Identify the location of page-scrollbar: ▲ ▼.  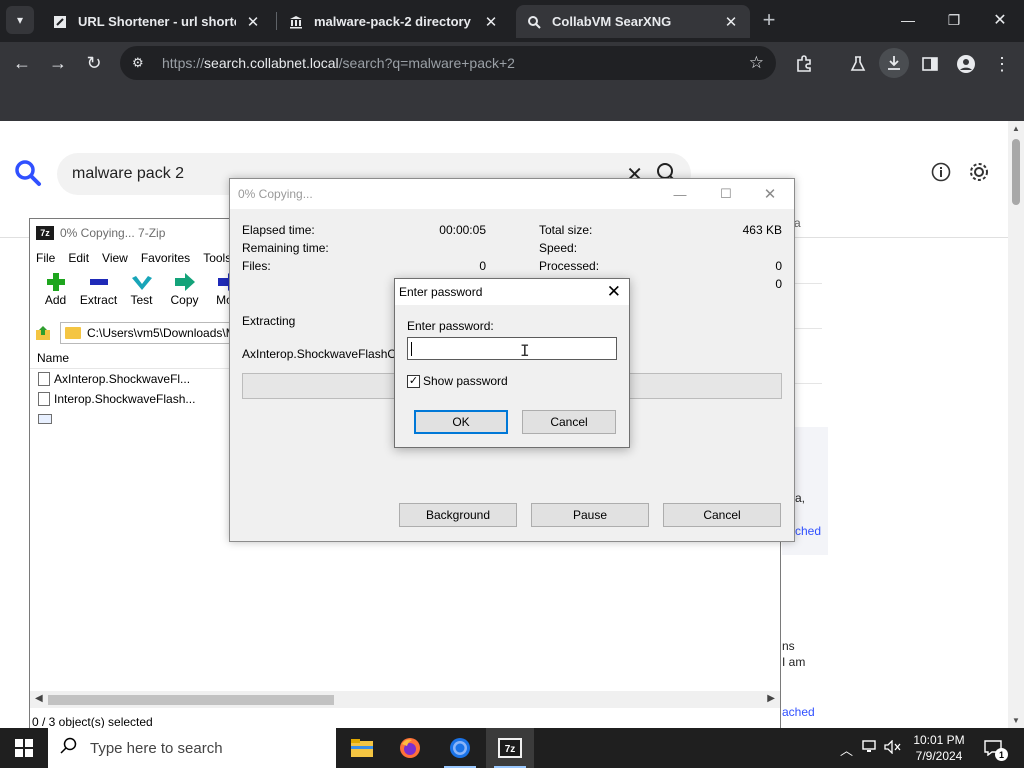
(1016, 424).